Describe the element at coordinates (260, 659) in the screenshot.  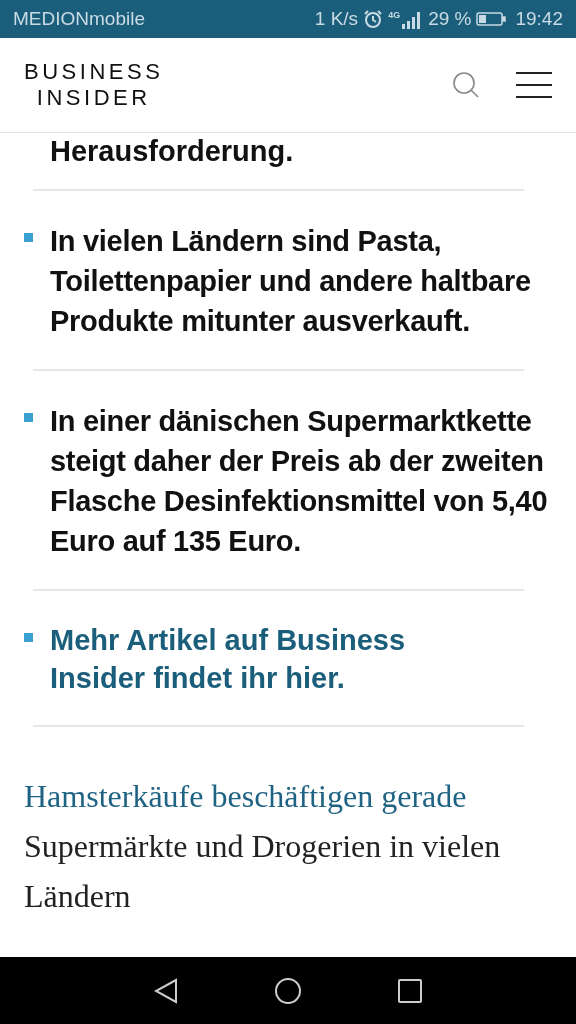
I see `article-link: Mehr Artikel auf Business Insider findet ihr hier.` at that location.